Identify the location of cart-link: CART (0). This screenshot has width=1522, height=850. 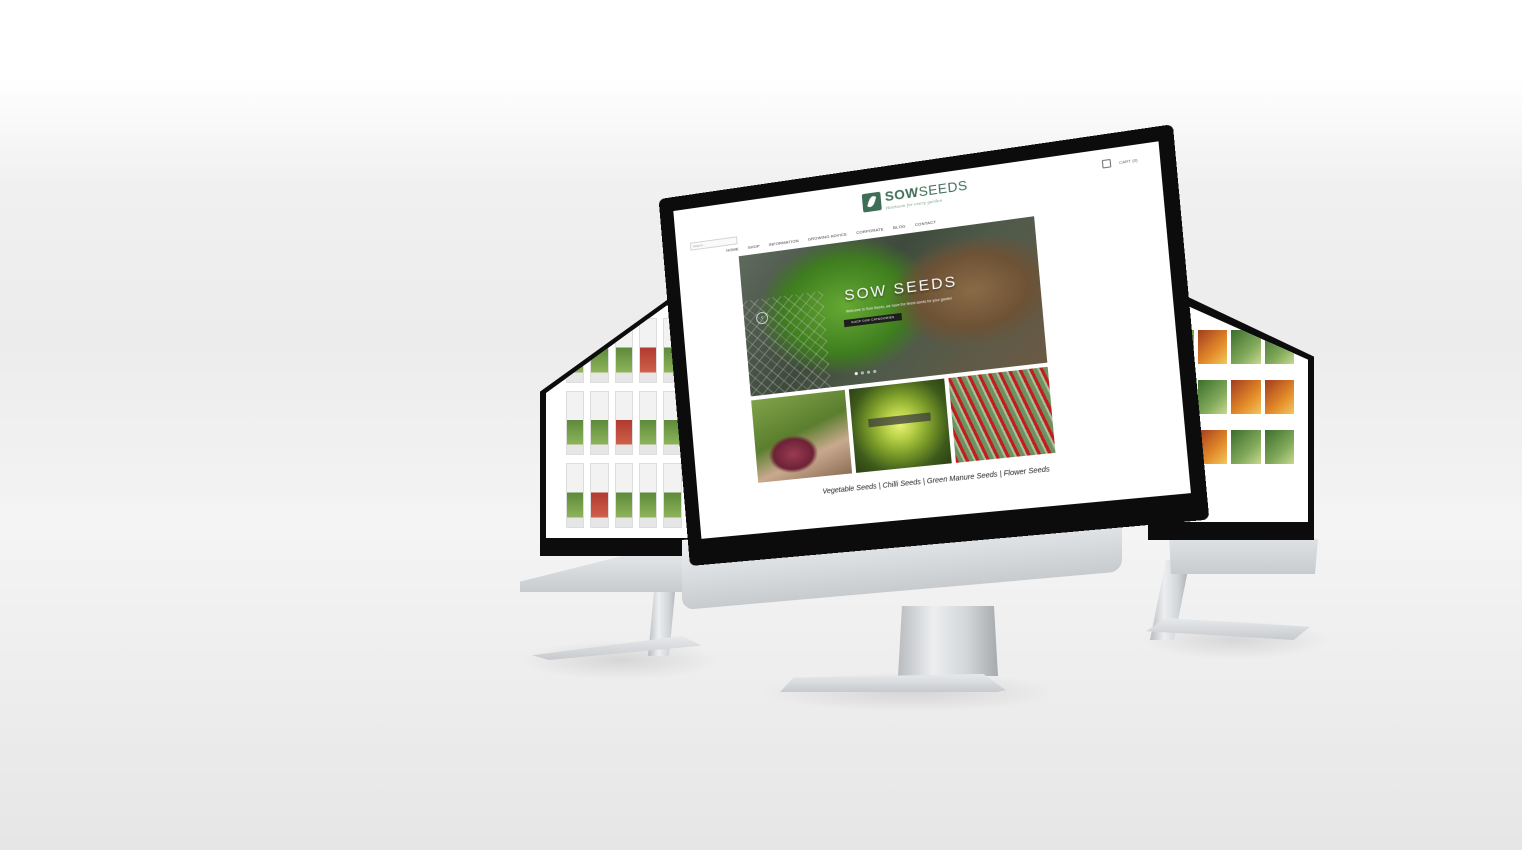
(1128, 161).